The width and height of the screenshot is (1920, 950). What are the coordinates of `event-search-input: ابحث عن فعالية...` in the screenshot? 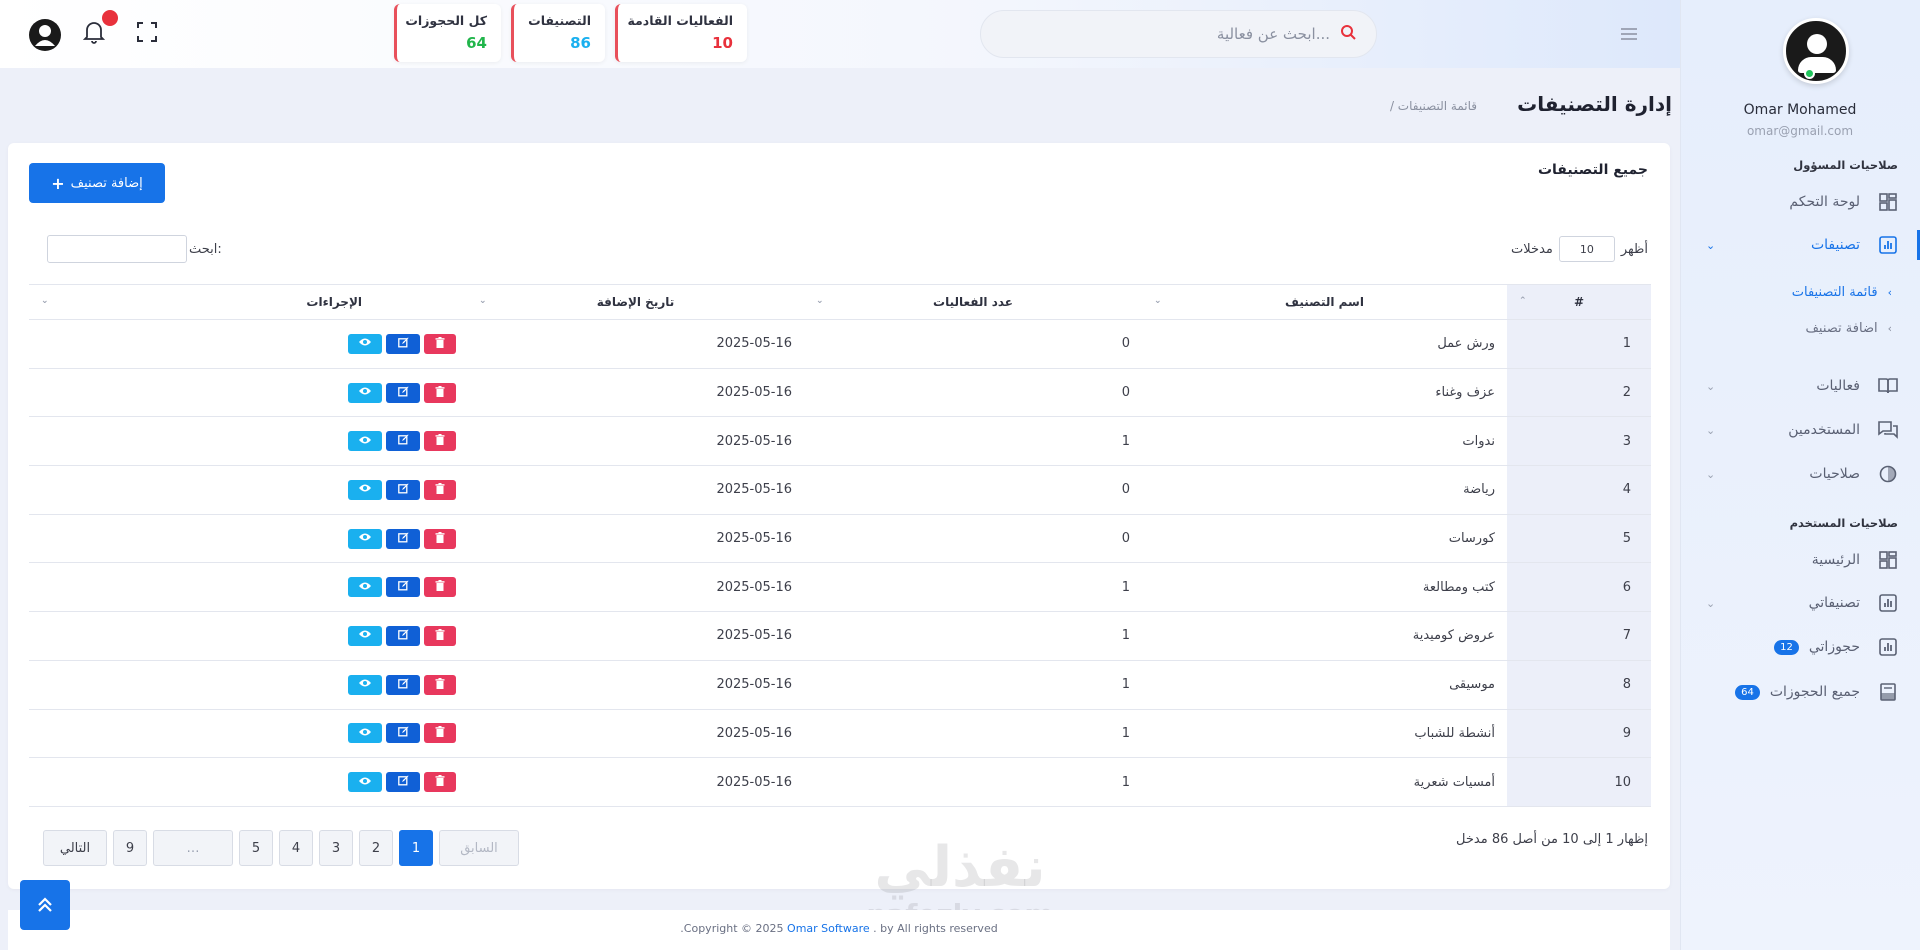 It's located at (1178, 34).